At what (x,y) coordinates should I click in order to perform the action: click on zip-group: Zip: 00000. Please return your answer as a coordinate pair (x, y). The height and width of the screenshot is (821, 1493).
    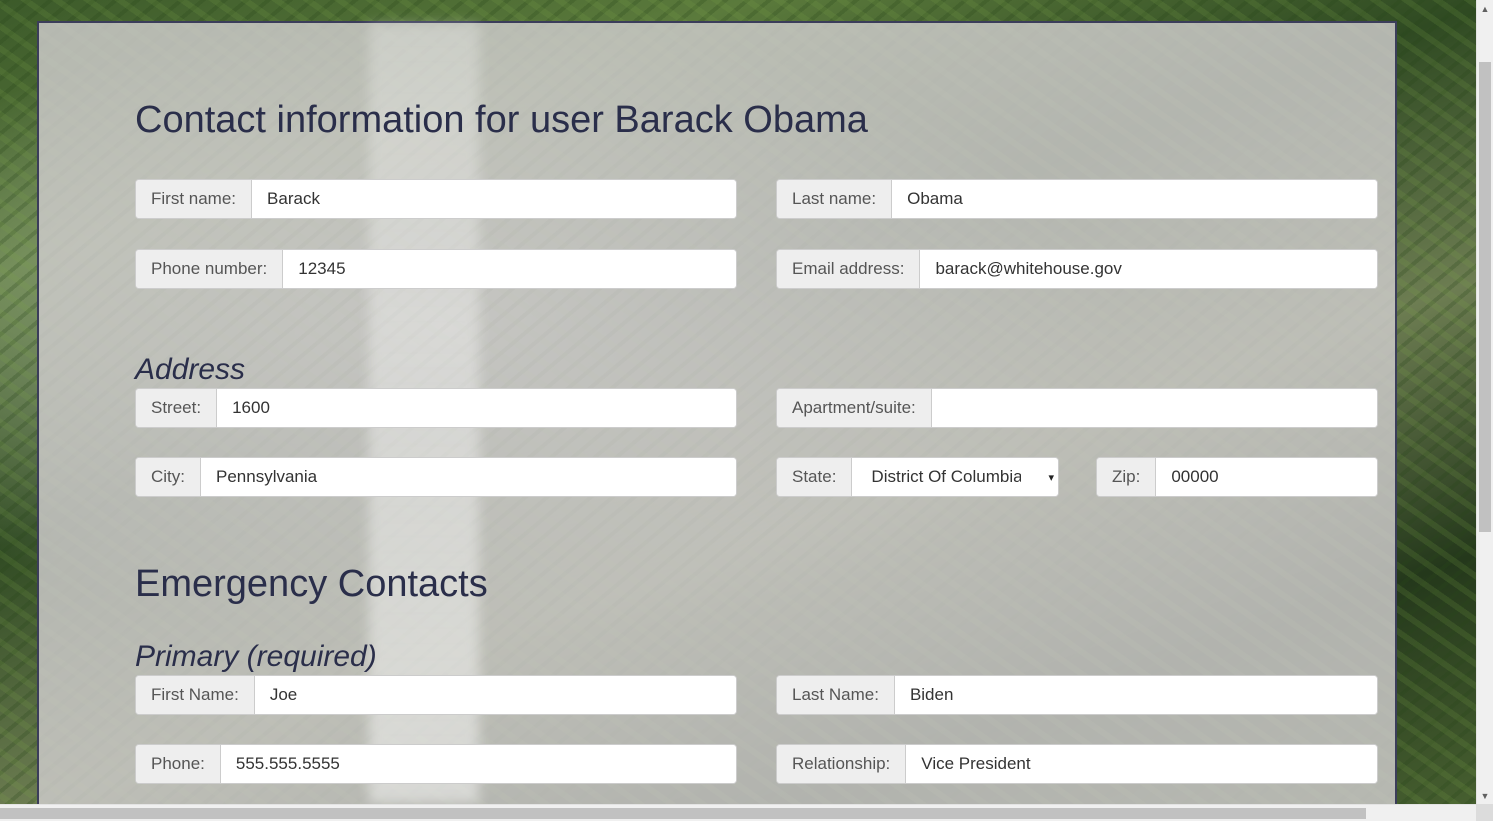
    Looking at the image, I should click on (1237, 477).